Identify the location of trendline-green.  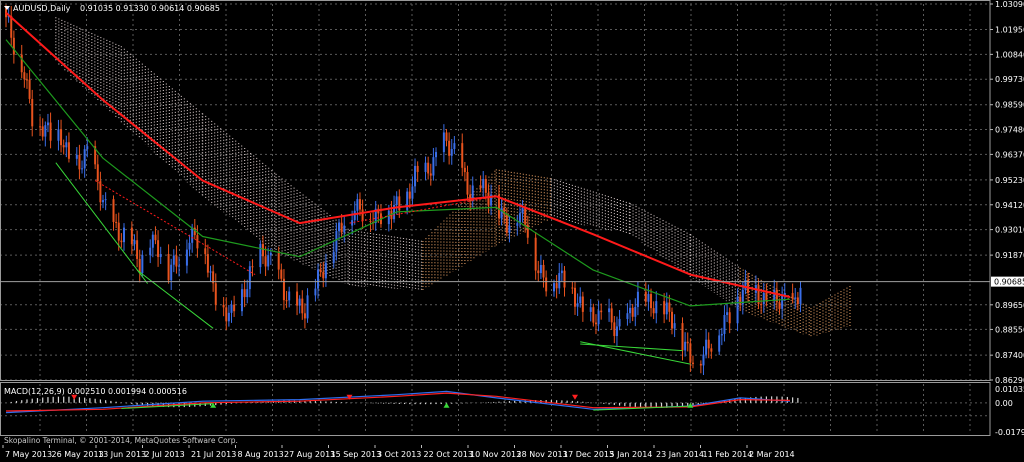
(101, 223).